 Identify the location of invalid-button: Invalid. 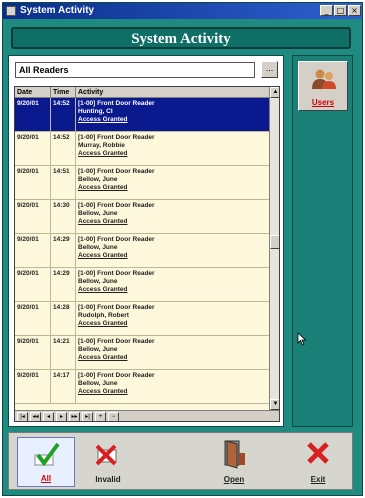
(108, 462).